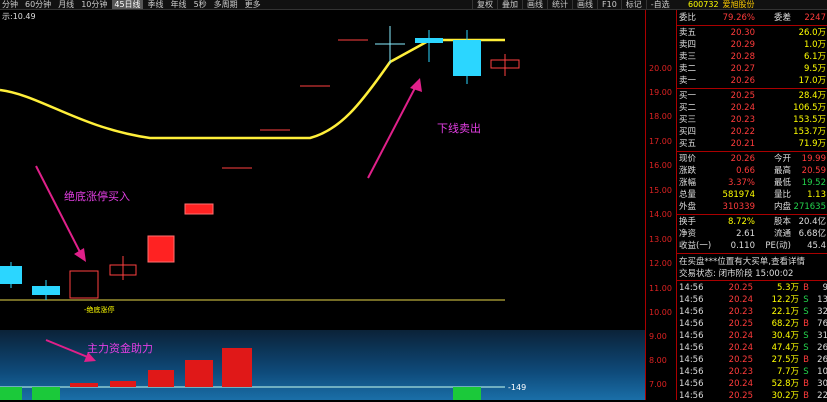  What do you see at coordinates (688, 33) in the screenshot?
I see `cell-value: 卖五` at bounding box center [688, 33].